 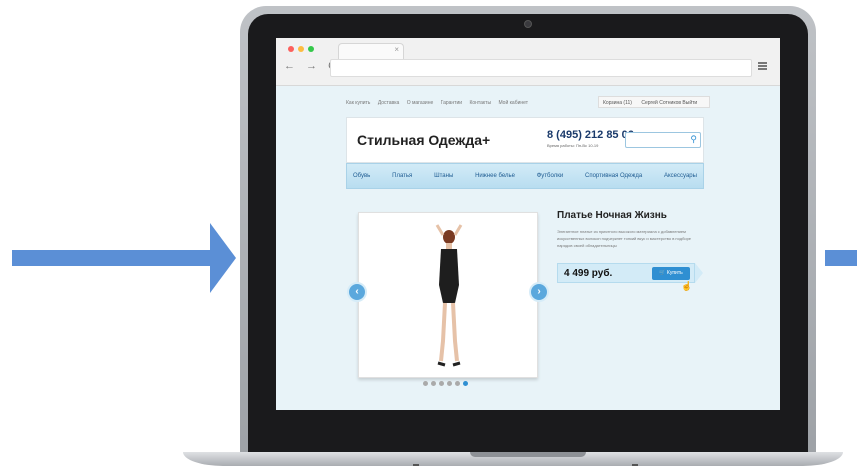 What do you see at coordinates (626, 273) in the screenshot?
I see `price-box: 4 499 руб. 🛒 Купить` at bounding box center [626, 273].